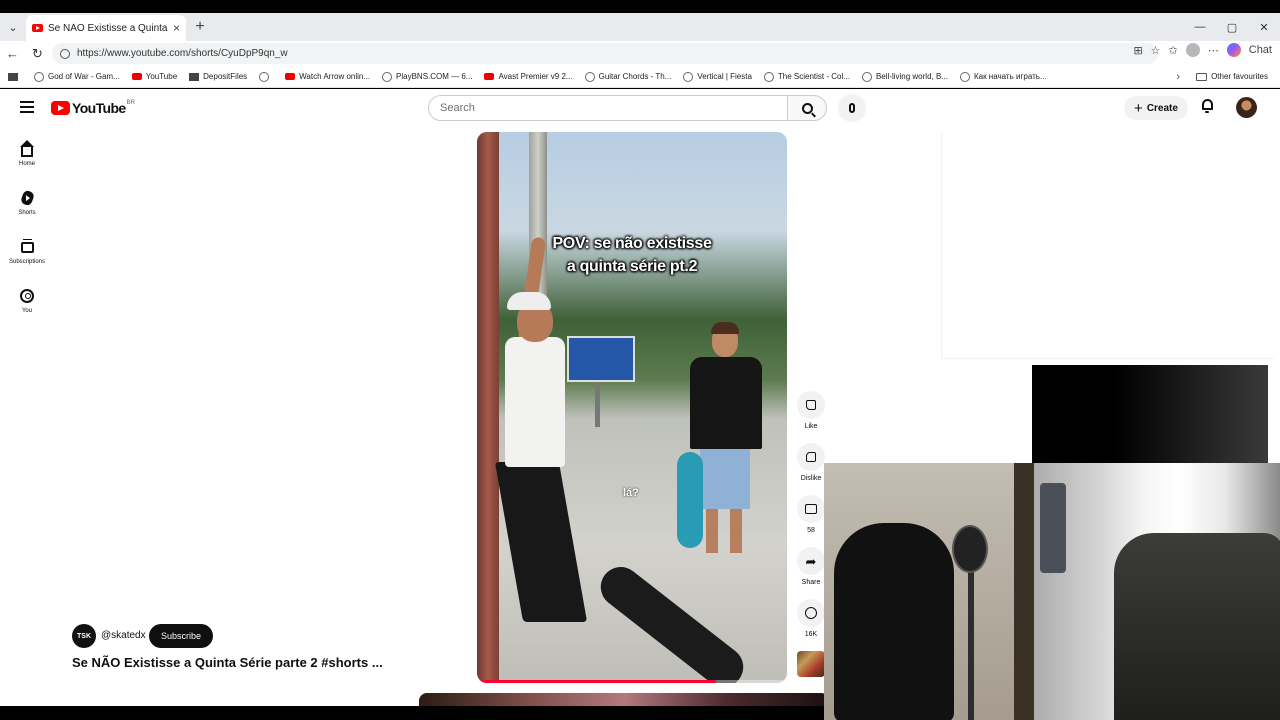  Describe the element at coordinates (811, 664) in the screenshot. I see `sound-thumbnail` at that location.